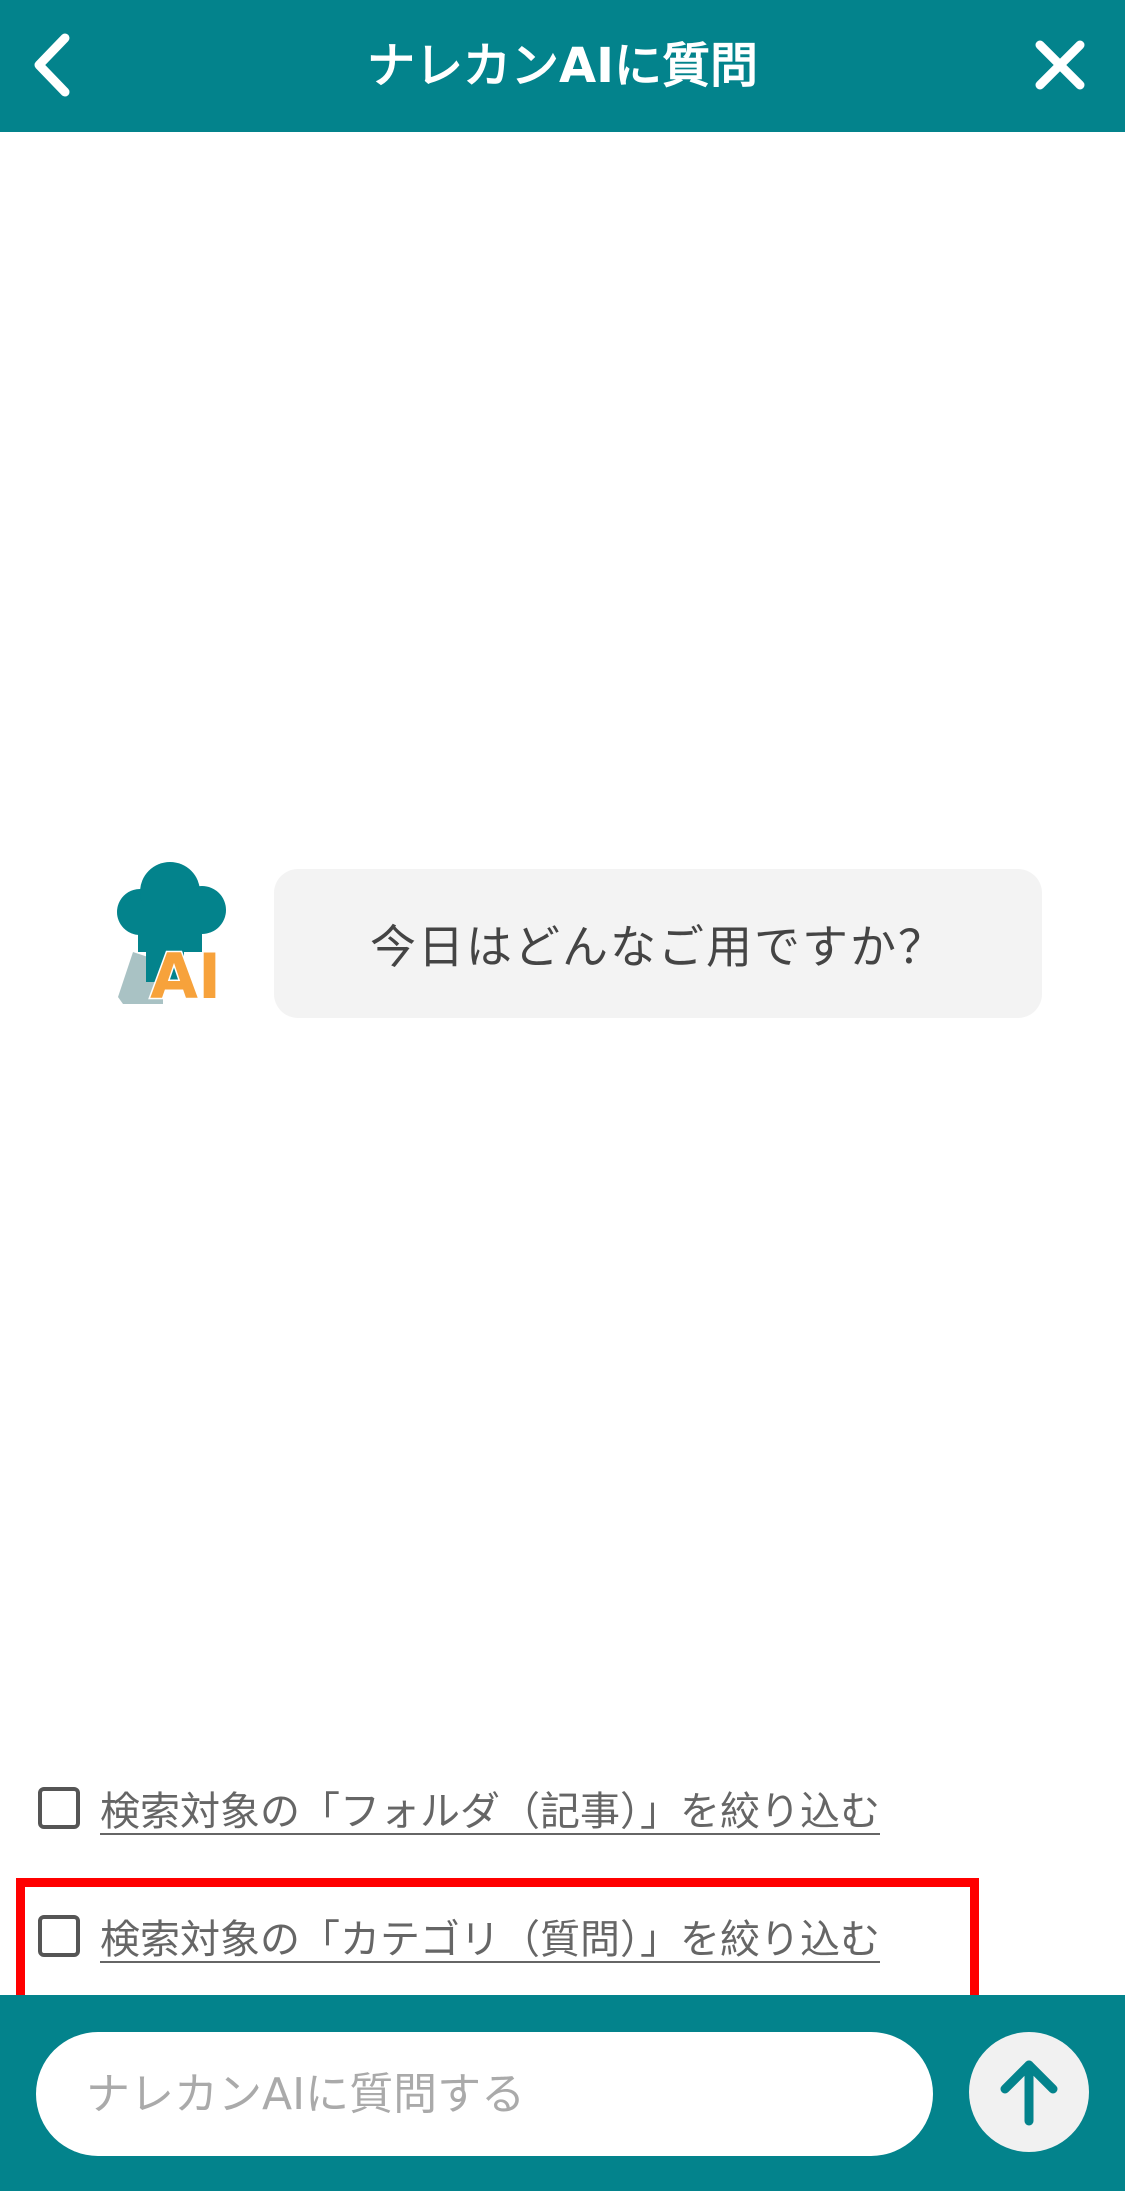 This screenshot has width=1125, height=2191. I want to click on avatar-label: AI, so click(185, 972).